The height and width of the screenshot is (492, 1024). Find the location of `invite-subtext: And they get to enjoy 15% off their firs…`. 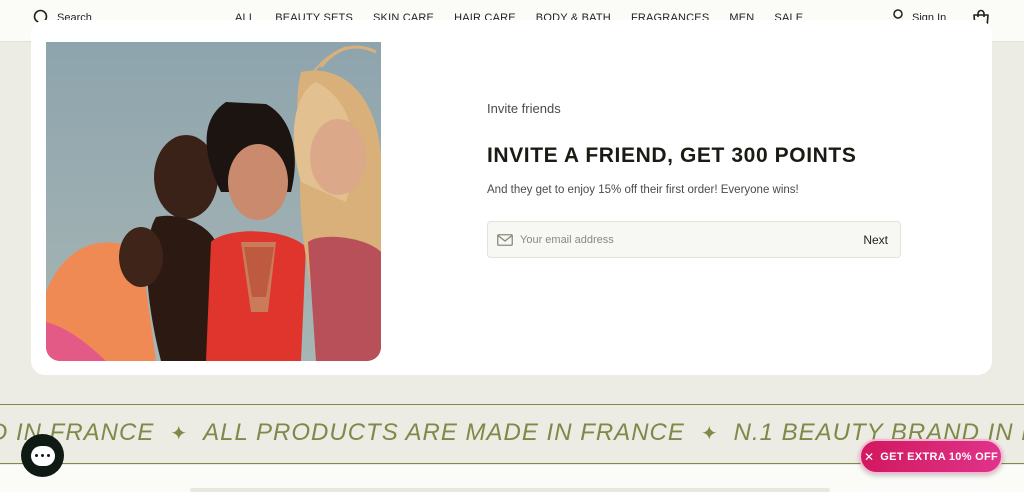

invite-subtext: And they get to enjoy 15% off their firs… is located at coordinates (643, 190).